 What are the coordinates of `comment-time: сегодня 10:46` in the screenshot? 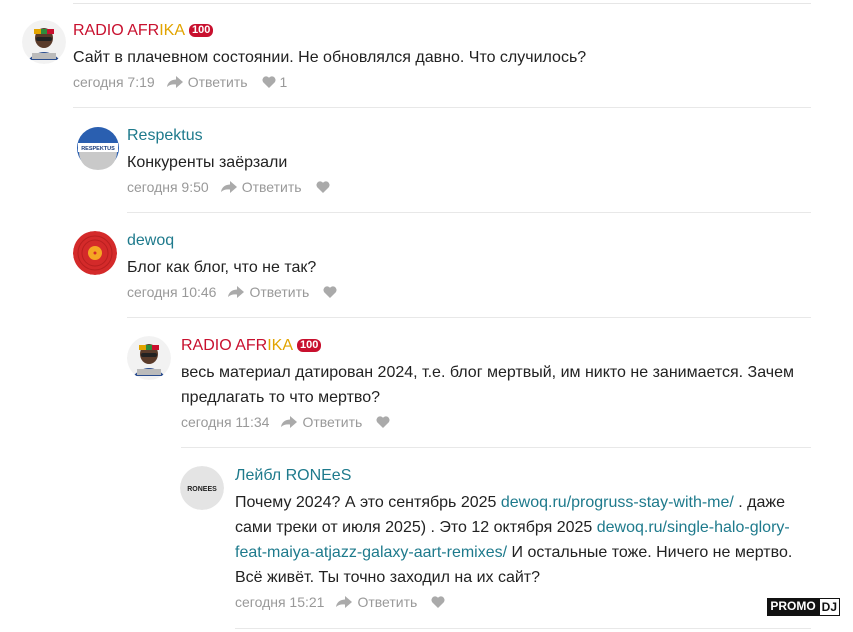 It's located at (172, 292).